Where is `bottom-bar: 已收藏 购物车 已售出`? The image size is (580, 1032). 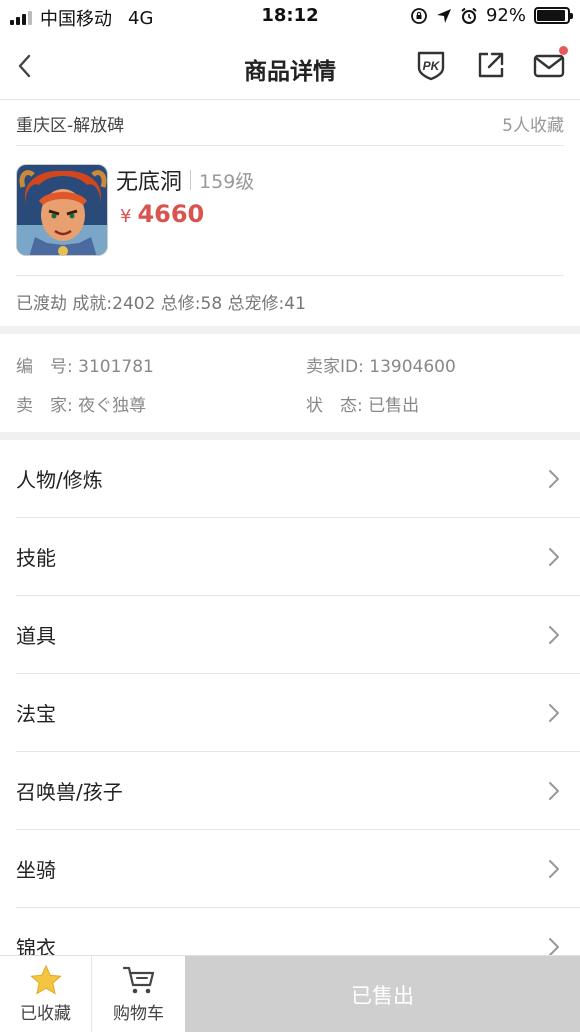
bottom-bar: 已收藏 购物车 已售出 is located at coordinates (290, 993).